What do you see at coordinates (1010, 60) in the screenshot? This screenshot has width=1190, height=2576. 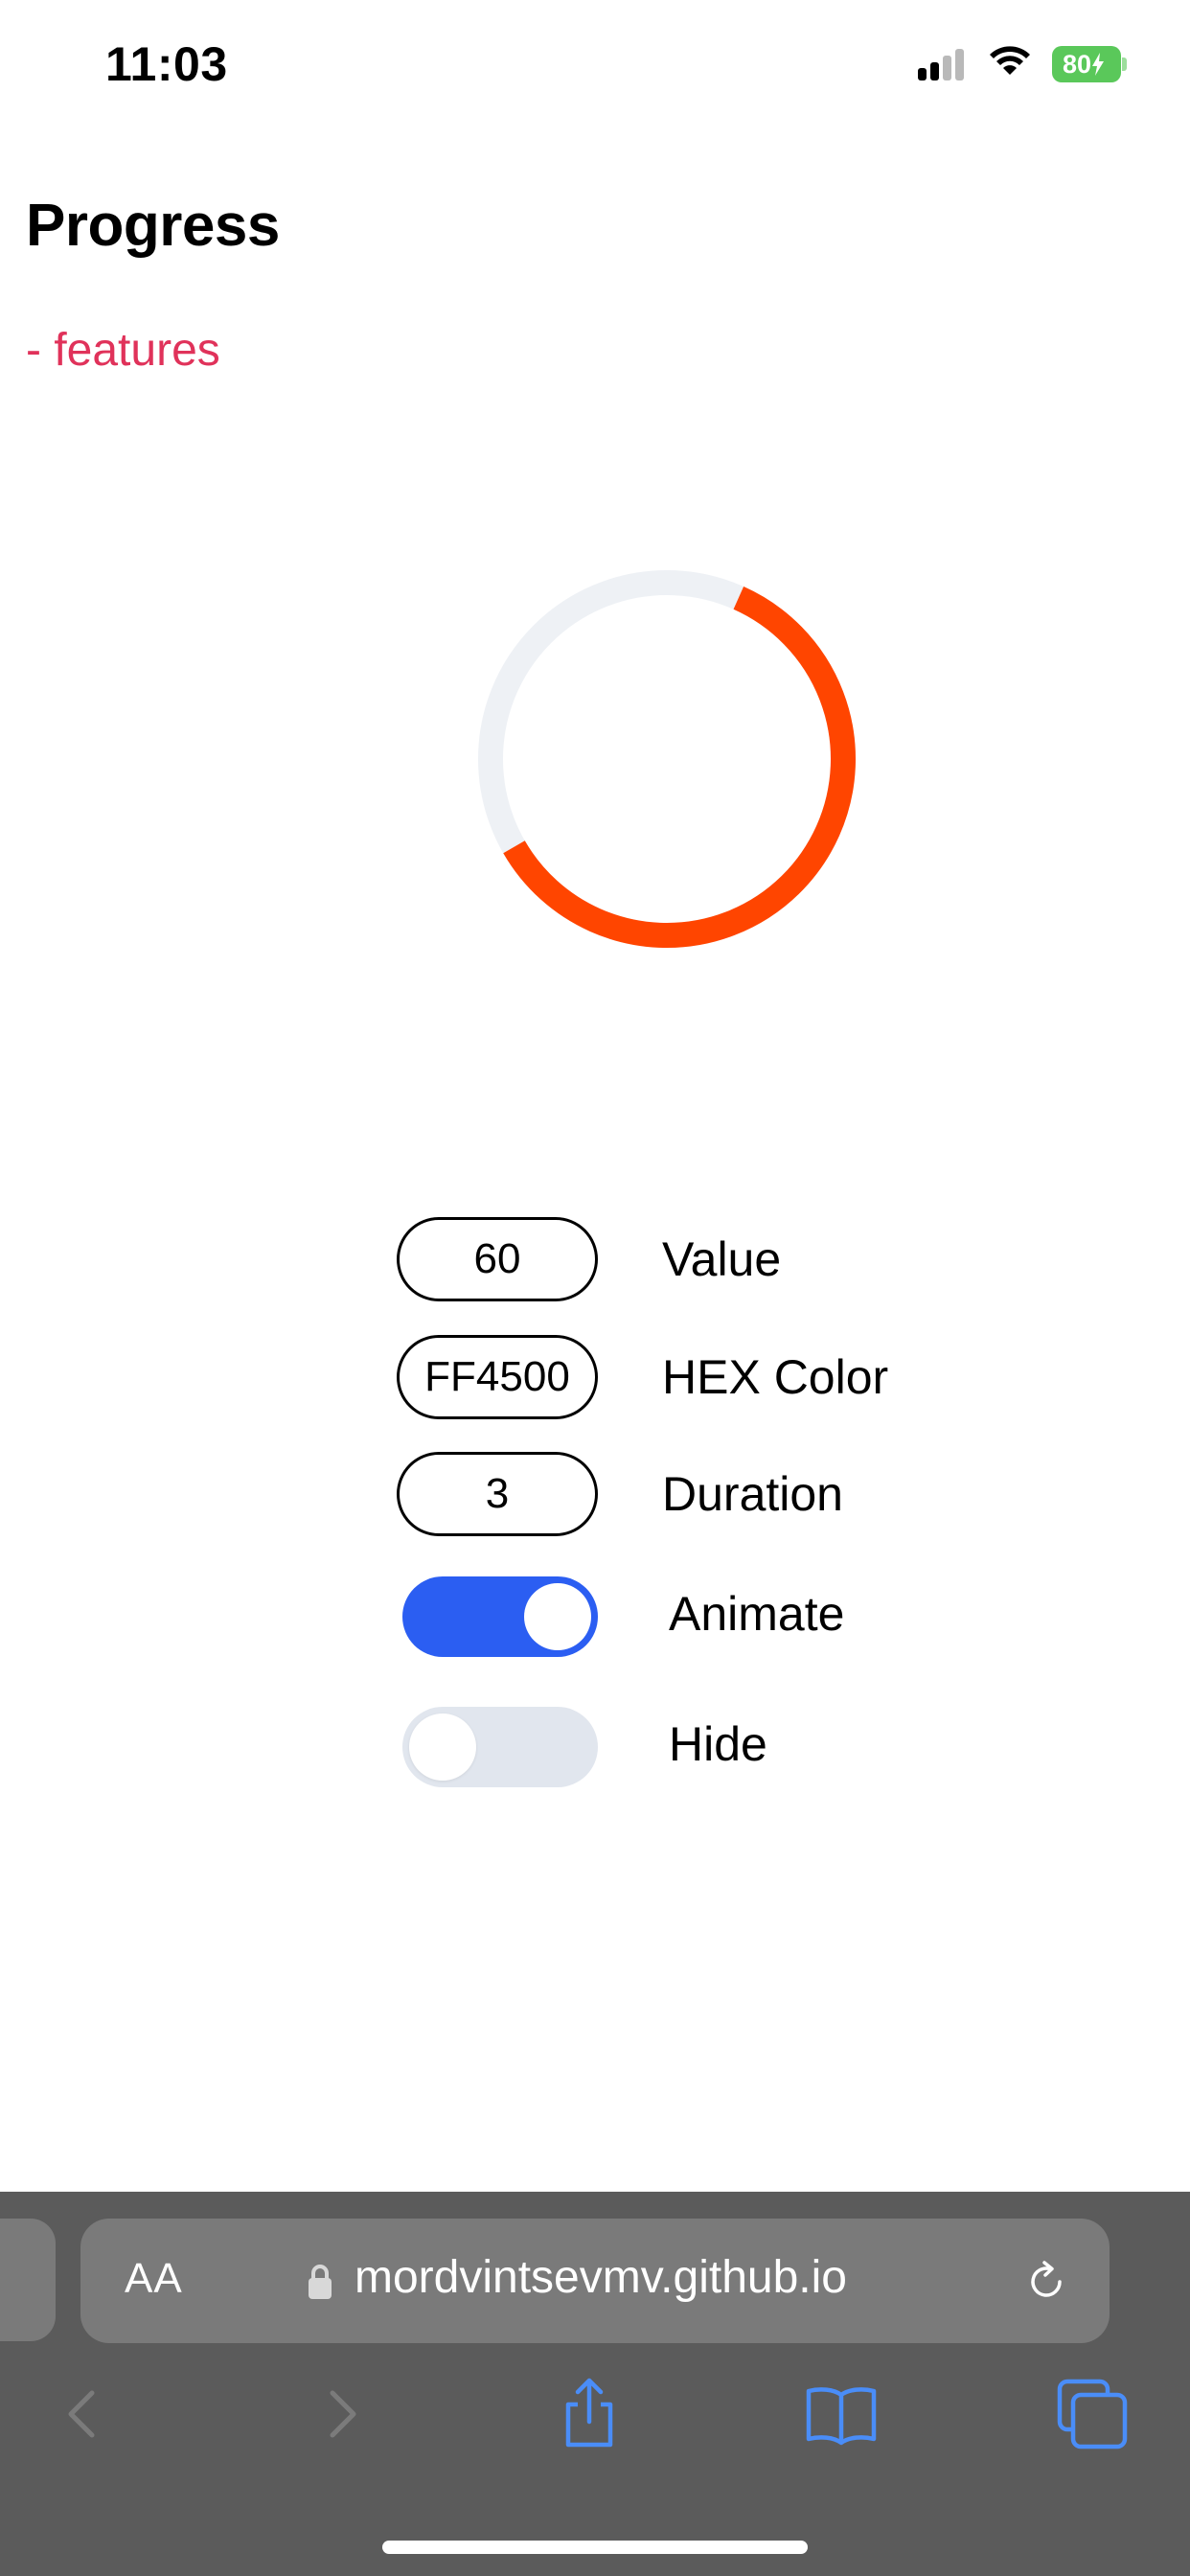 I see `wifi-icon` at bounding box center [1010, 60].